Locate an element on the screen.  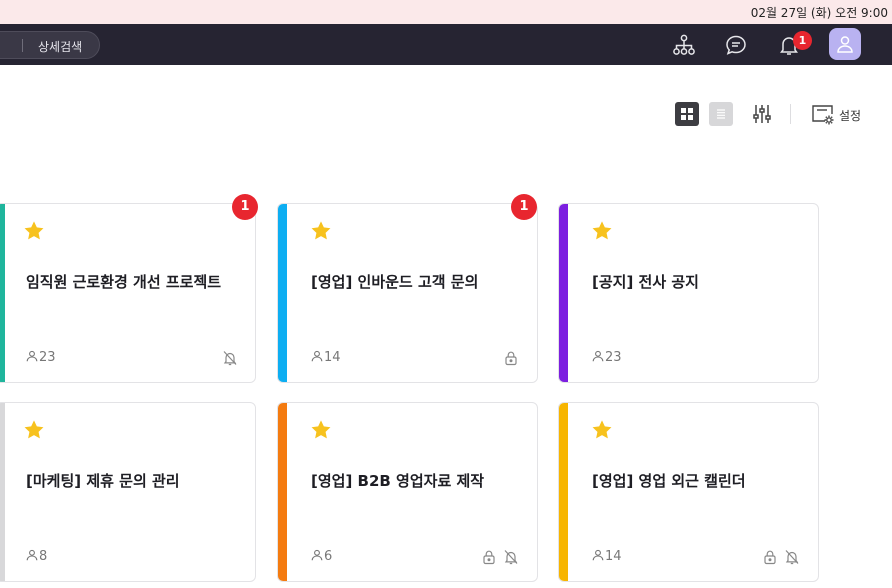
card-title: [공지] 전사 공지 is located at coordinates (645, 282).